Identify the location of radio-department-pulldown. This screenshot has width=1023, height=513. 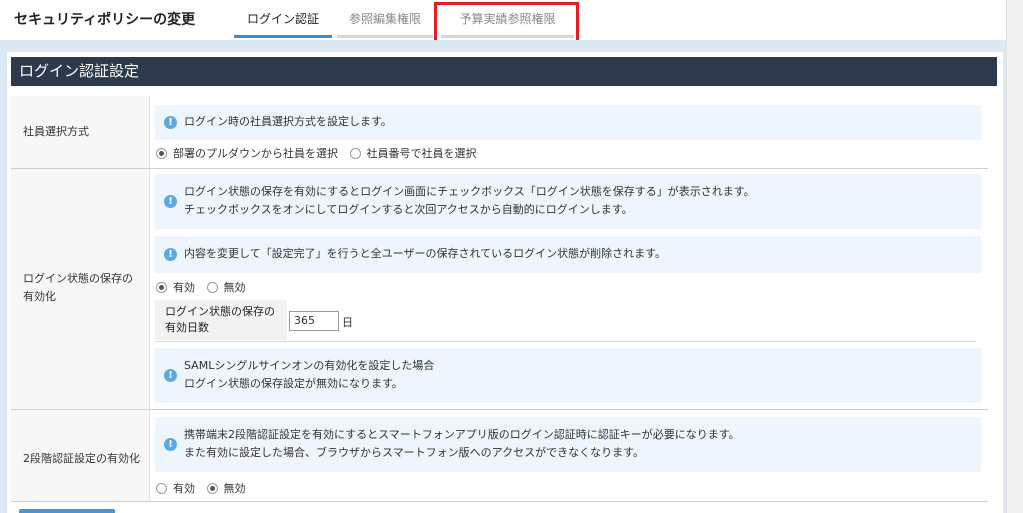
(161, 153).